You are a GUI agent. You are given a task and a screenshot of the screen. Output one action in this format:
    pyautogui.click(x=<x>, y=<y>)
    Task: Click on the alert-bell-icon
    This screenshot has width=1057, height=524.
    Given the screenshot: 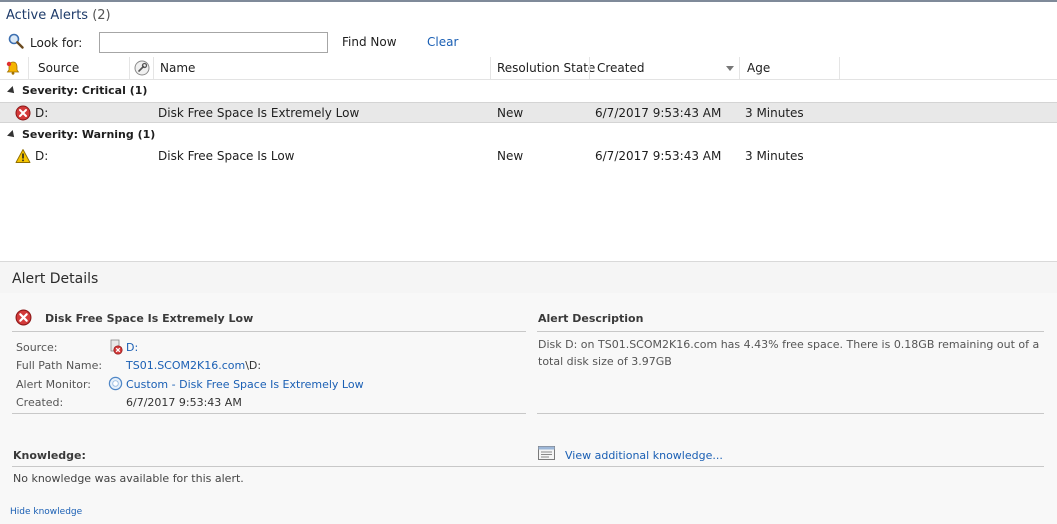 What is the action you would take?
    pyautogui.click(x=13, y=69)
    